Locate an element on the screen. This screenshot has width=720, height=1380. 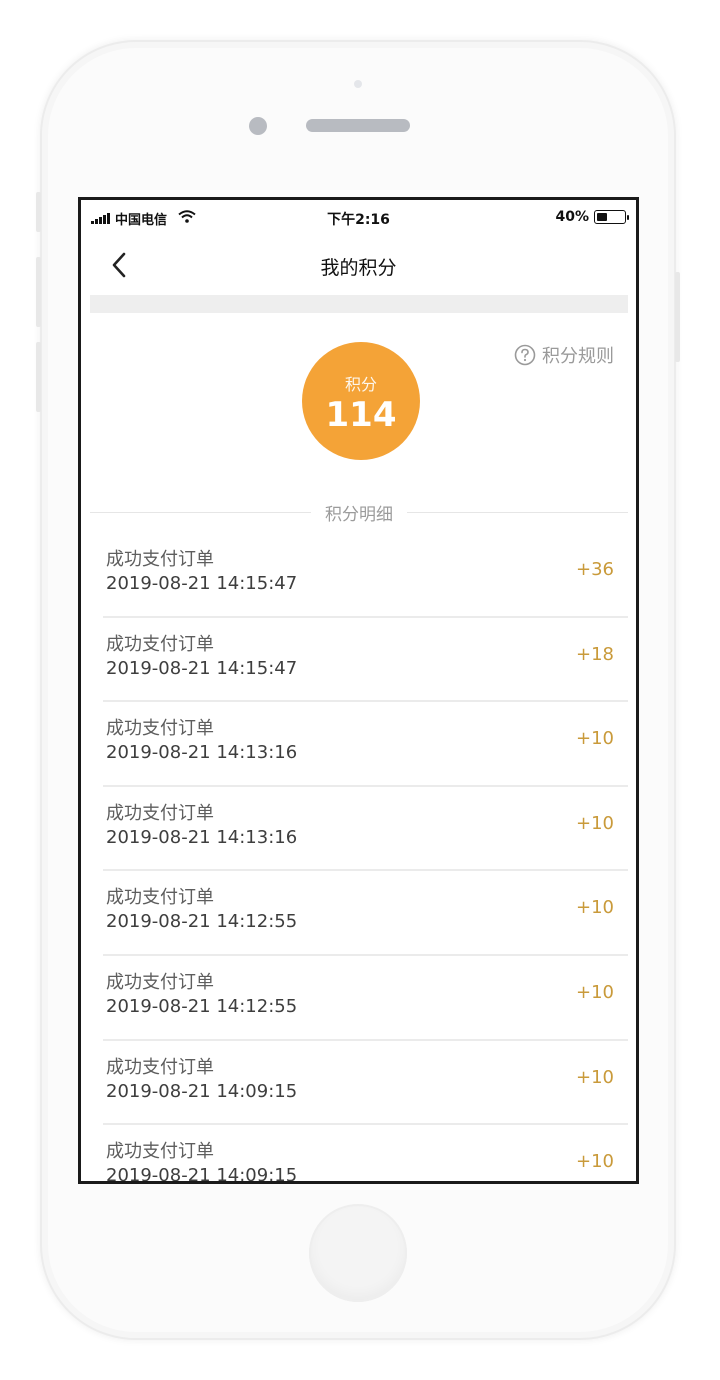
status-bar: 中国电信 下午2:16 40% is located at coordinates (358, 218).